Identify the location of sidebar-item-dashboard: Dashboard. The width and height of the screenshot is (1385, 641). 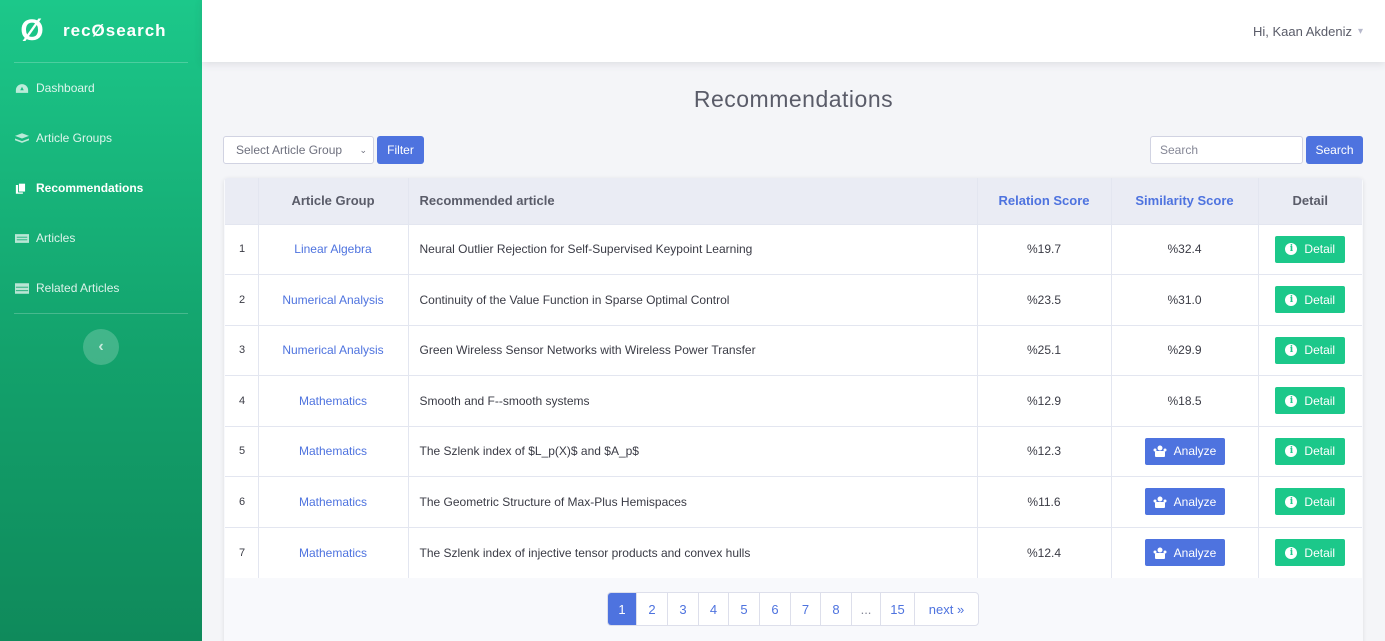
(101, 88).